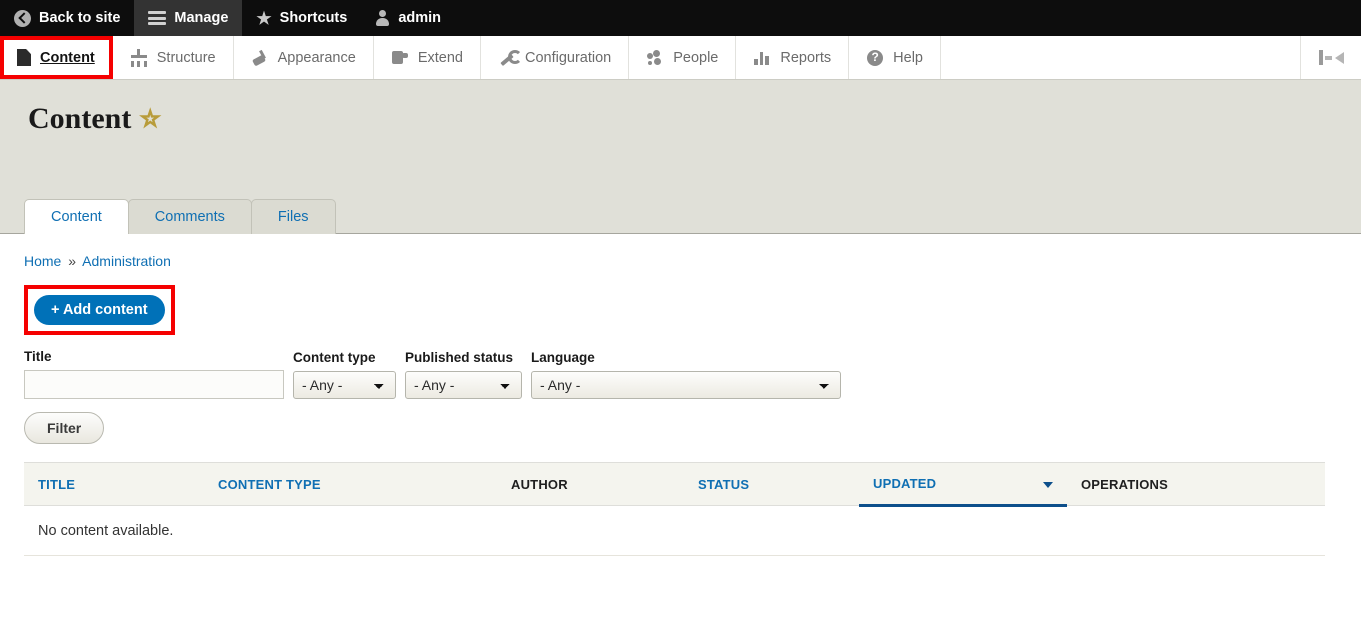 Image resolution: width=1361 pixels, height=639 pixels. I want to click on add-content-button: + Add content, so click(99, 310).